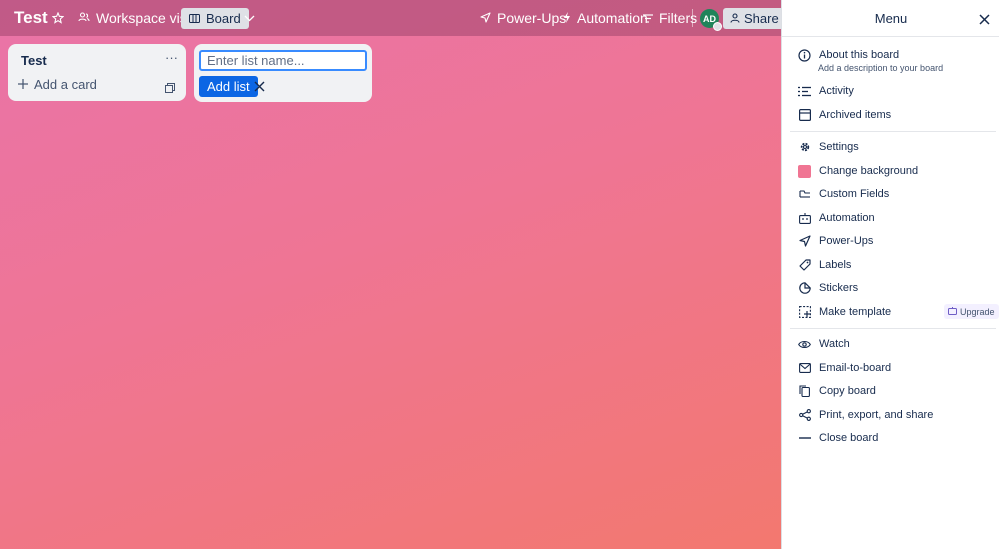 The image size is (999, 549). What do you see at coordinates (855, 115) in the screenshot?
I see `menu-item-label: Archived items` at bounding box center [855, 115].